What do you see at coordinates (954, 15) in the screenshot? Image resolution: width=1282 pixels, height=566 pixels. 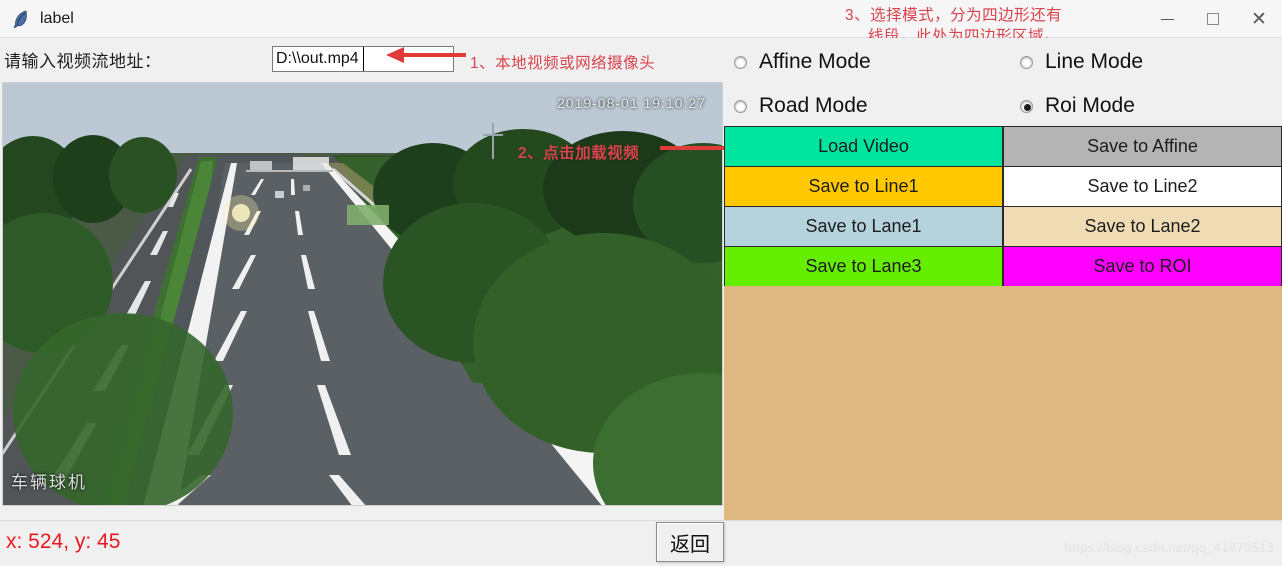 I see `annotation-note-3-line1: 3、选择模式，分为四边形还有` at bounding box center [954, 15].